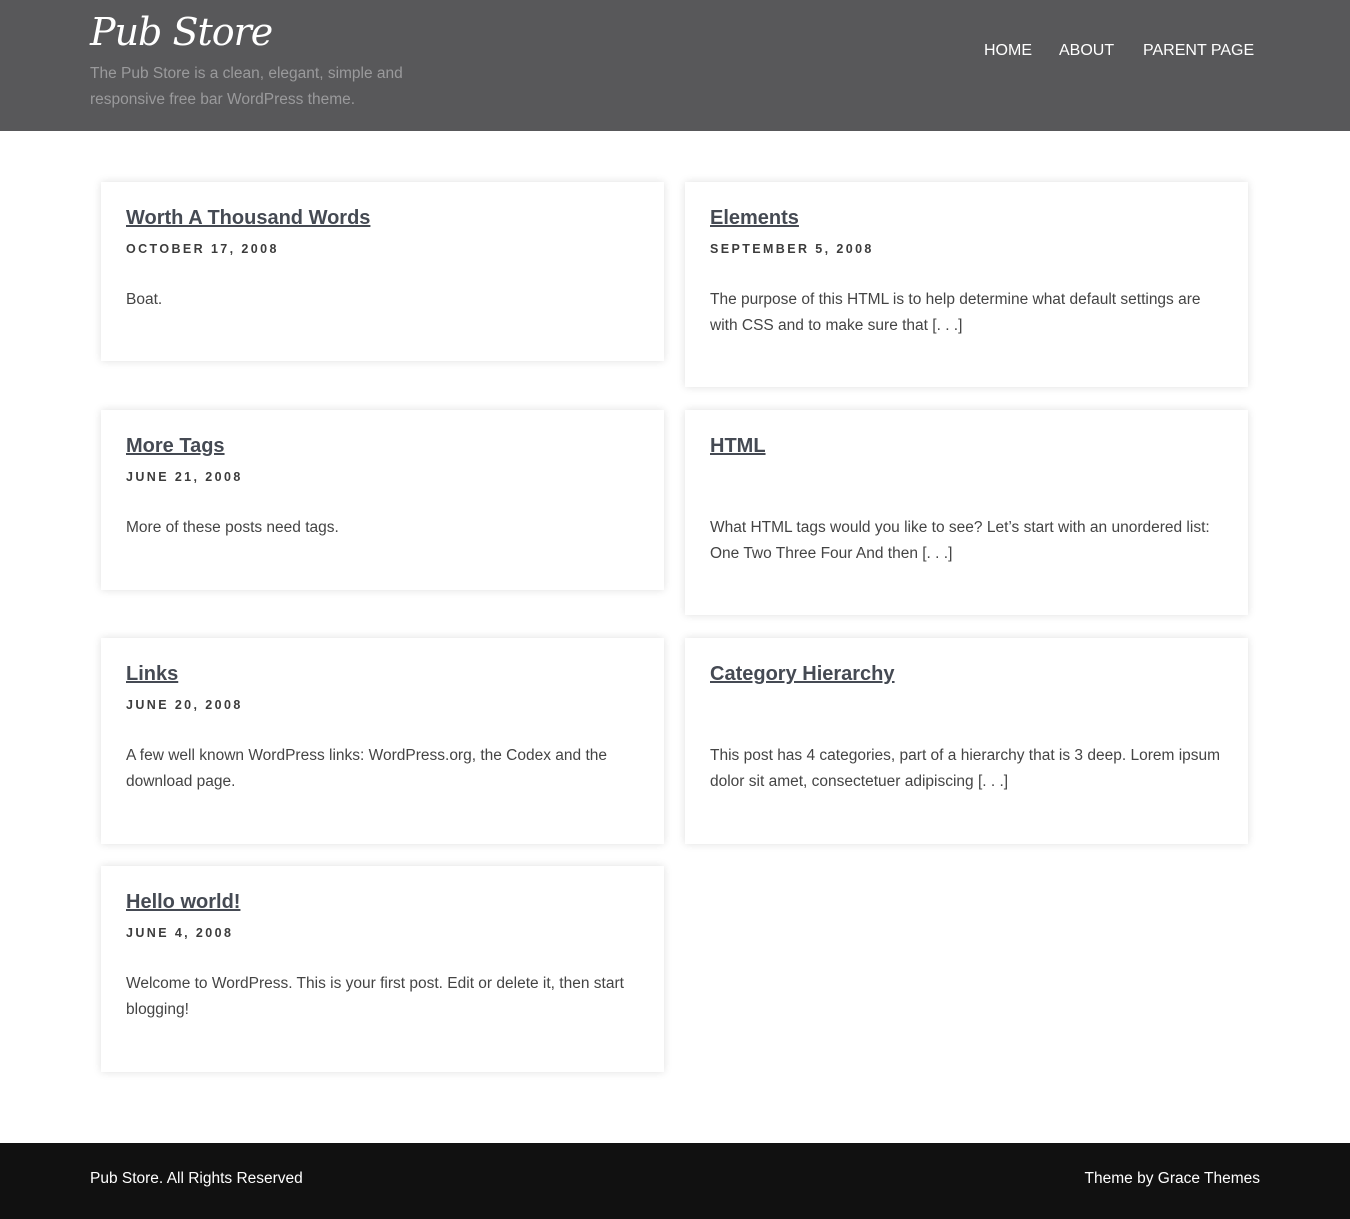 The width and height of the screenshot is (1350, 1219). What do you see at coordinates (675, 53) in the screenshot?
I see `main-nav: HOME ABOUT PARENT PAGE` at bounding box center [675, 53].